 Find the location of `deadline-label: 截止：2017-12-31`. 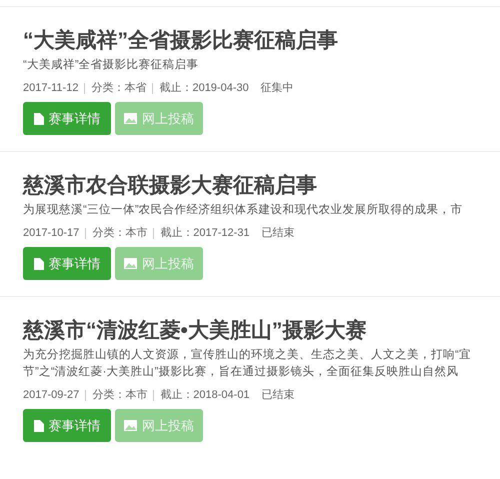

deadline-label: 截止：2017-12-31 is located at coordinates (205, 233).